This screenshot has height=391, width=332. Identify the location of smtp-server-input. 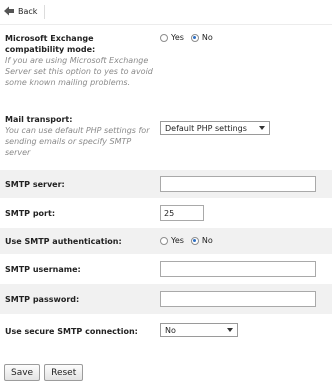
(238, 184).